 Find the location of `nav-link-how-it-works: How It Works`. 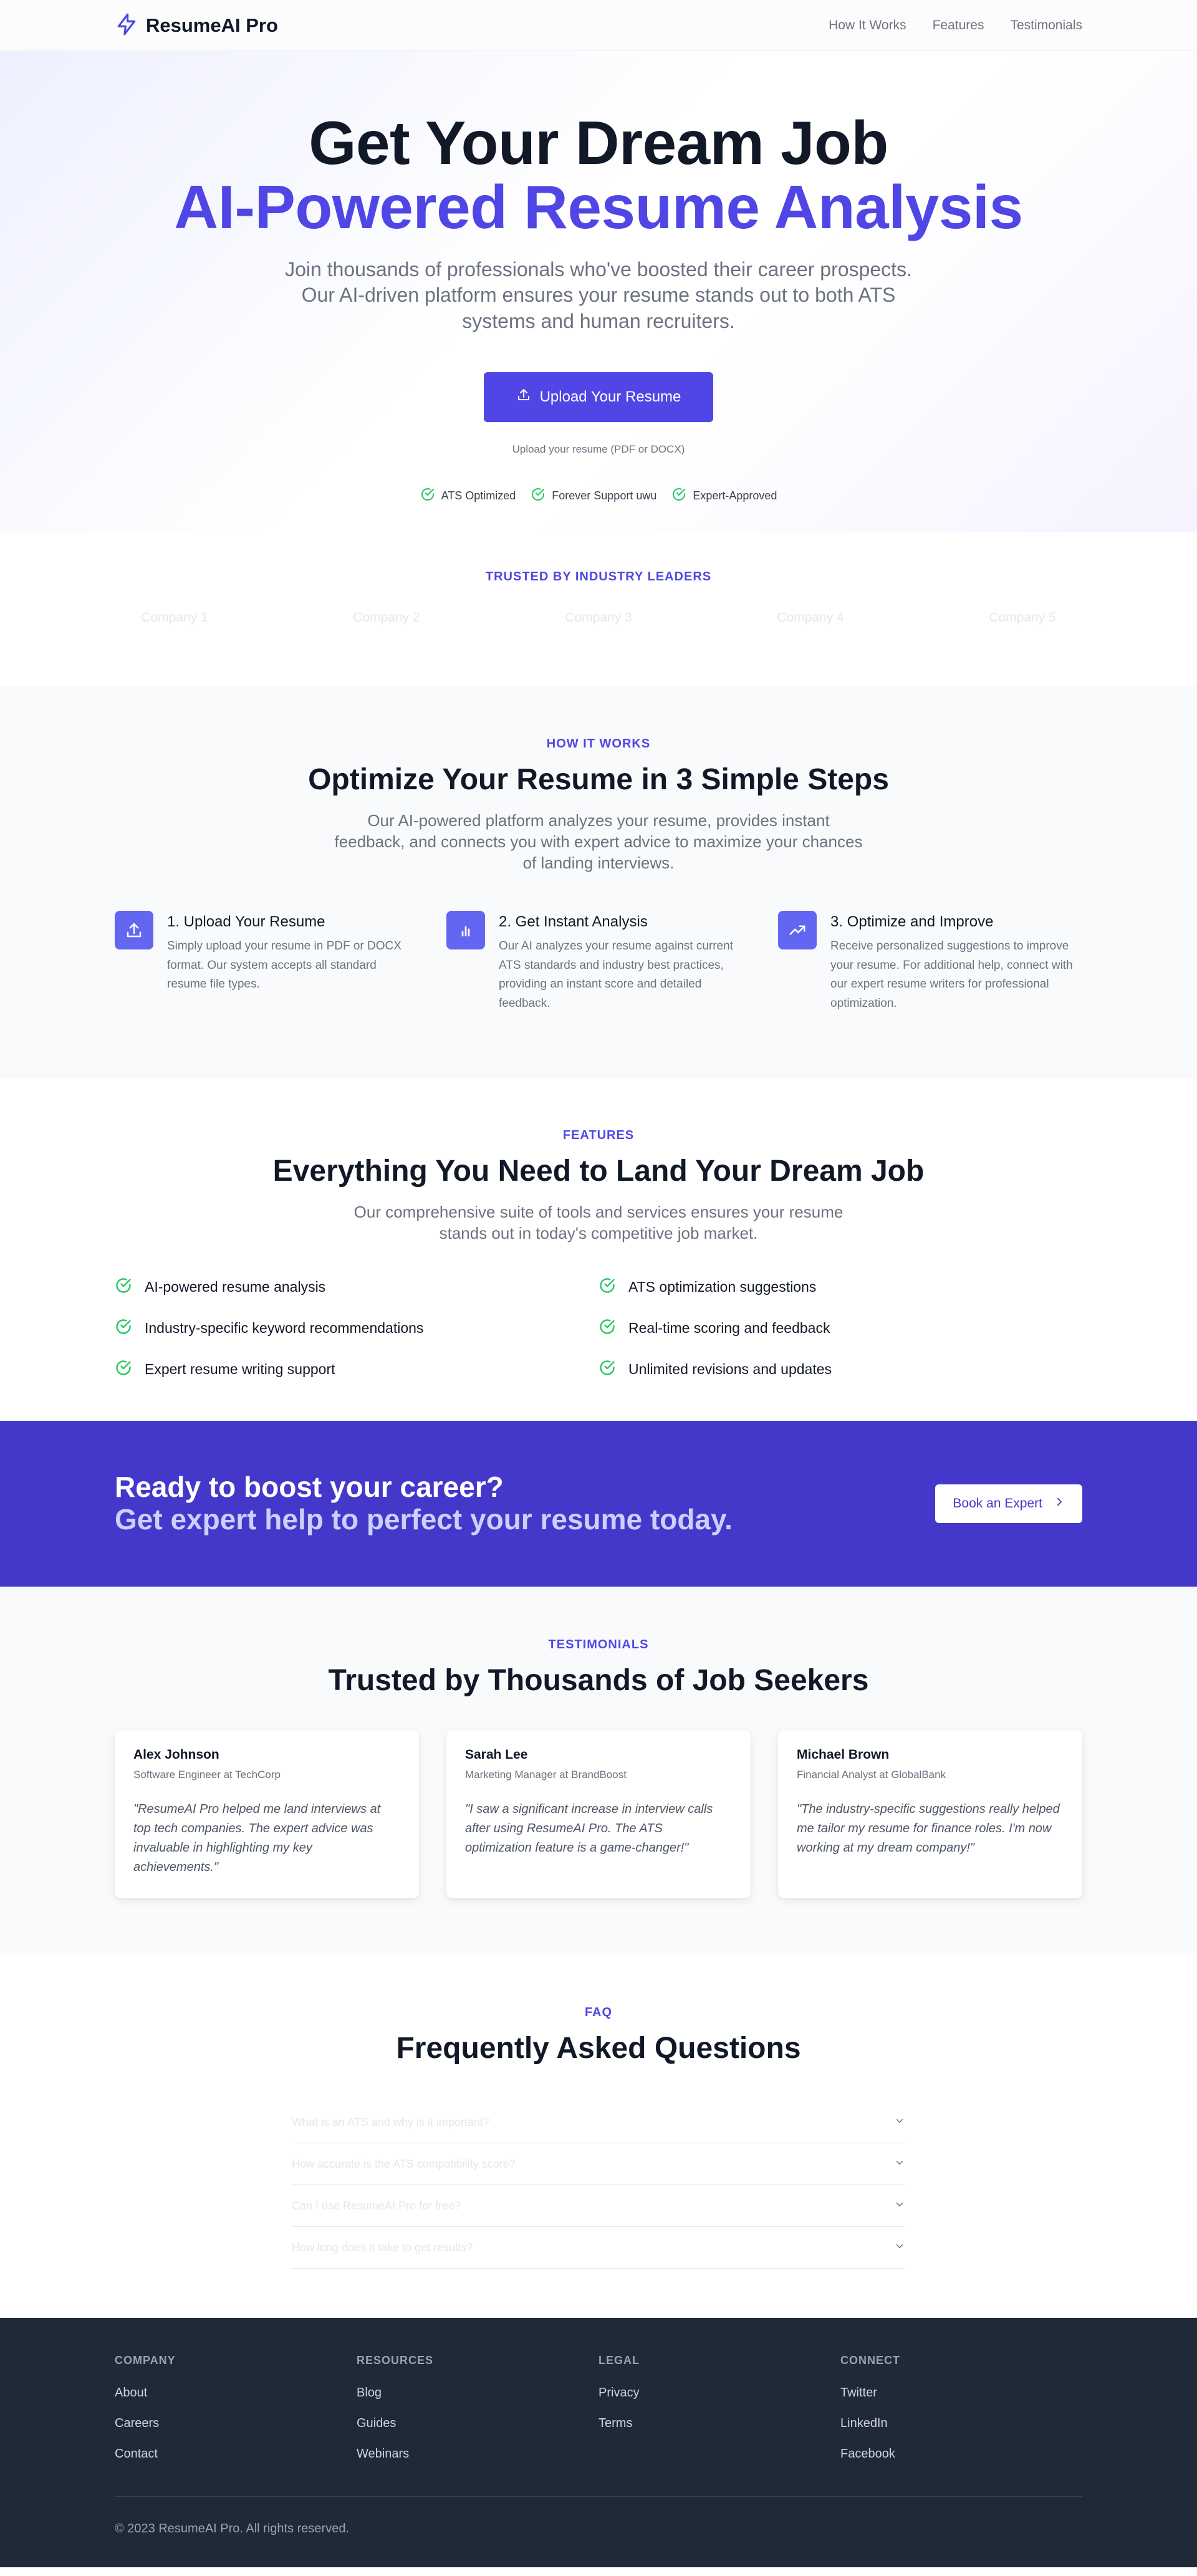

nav-link-how-it-works: How It Works is located at coordinates (867, 25).